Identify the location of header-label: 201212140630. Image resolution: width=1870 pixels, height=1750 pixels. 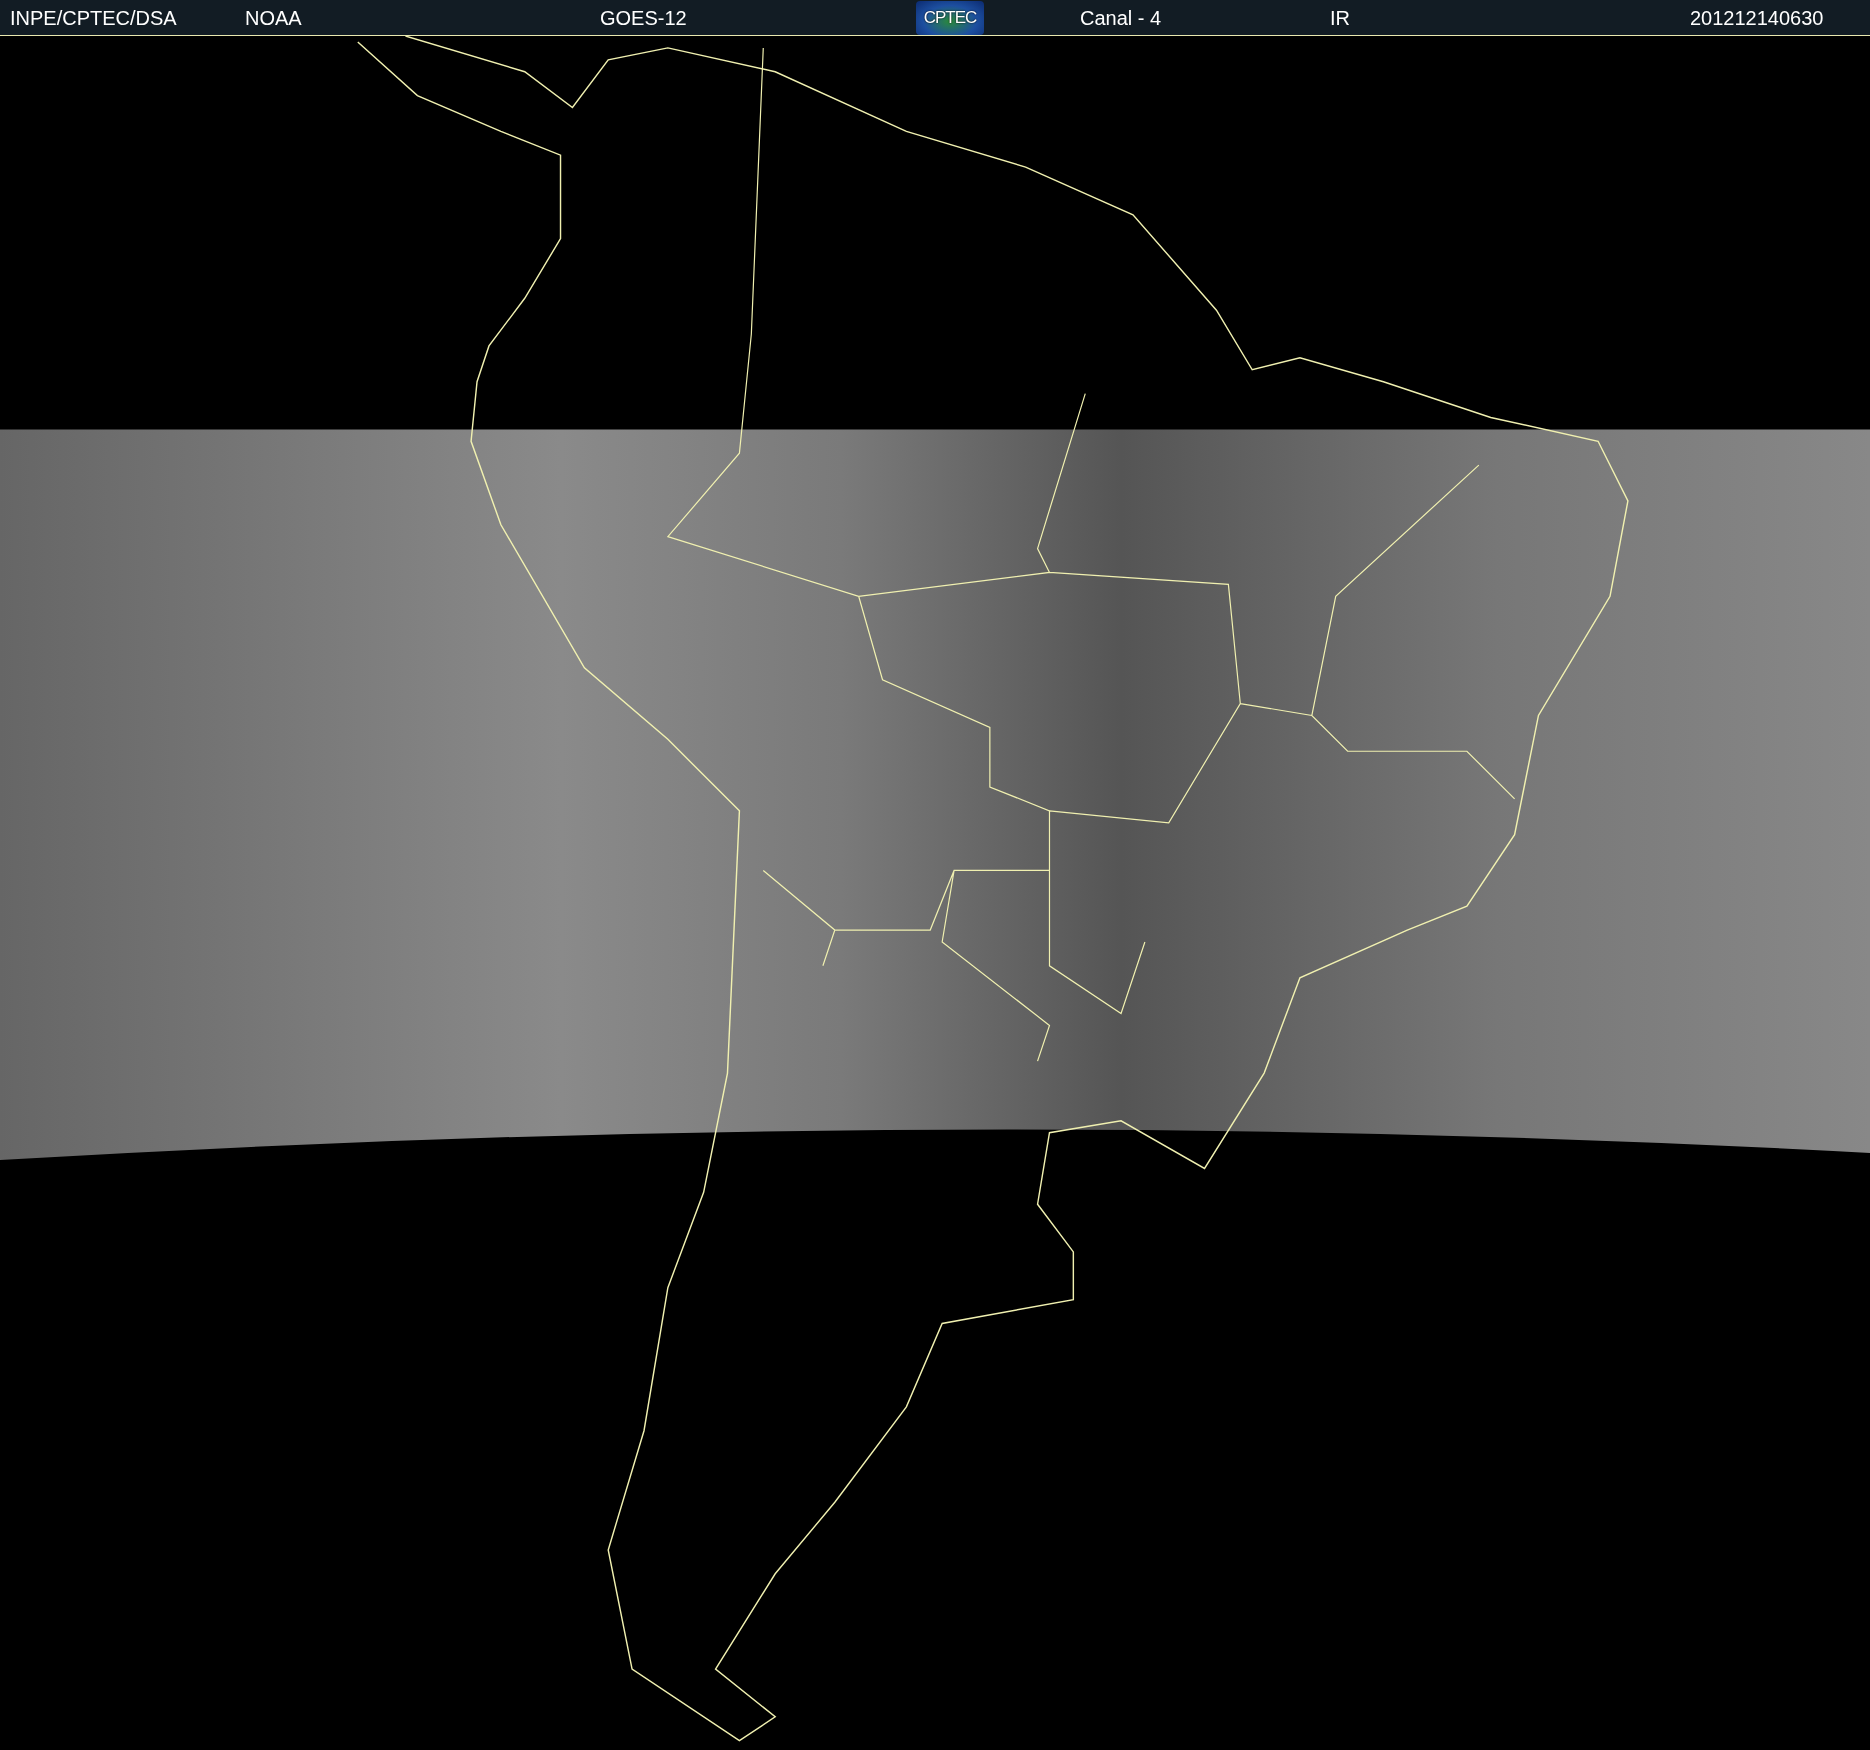
(1757, 17).